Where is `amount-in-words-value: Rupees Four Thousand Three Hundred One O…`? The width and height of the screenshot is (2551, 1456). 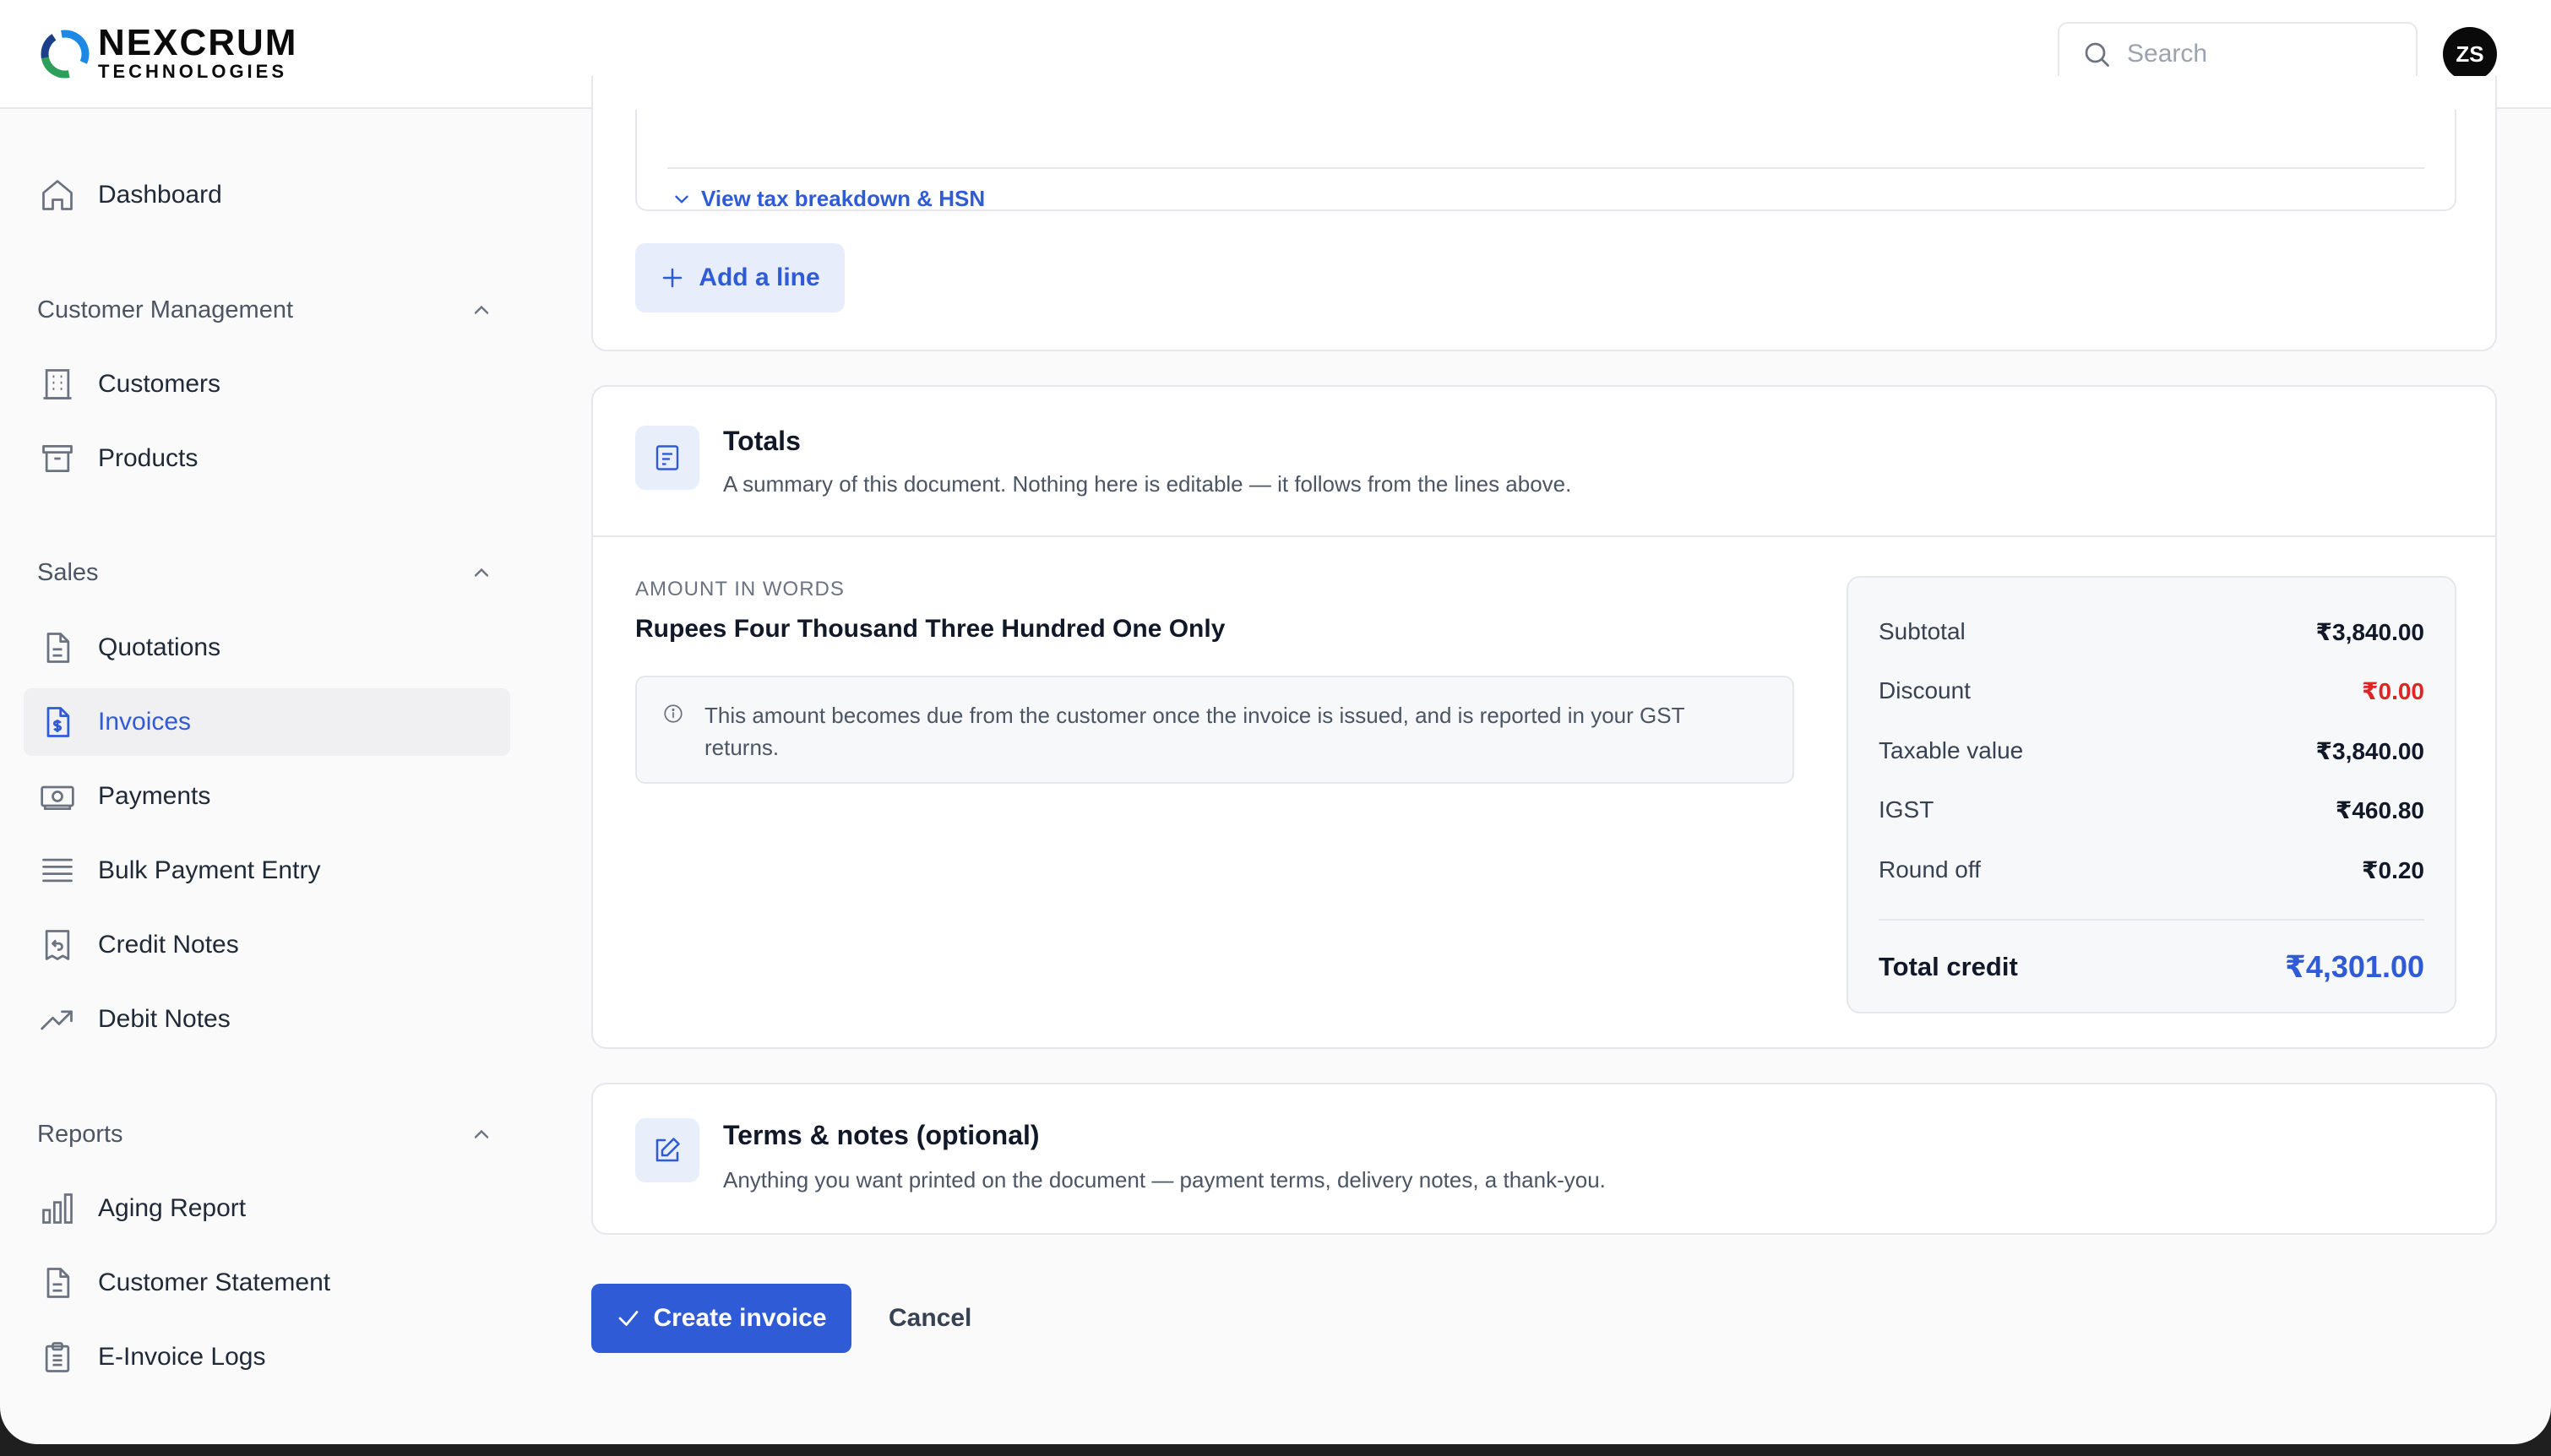 amount-in-words-value: Rupees Four Thousand Three Hundred One O… is located at coordinates (930, 629).